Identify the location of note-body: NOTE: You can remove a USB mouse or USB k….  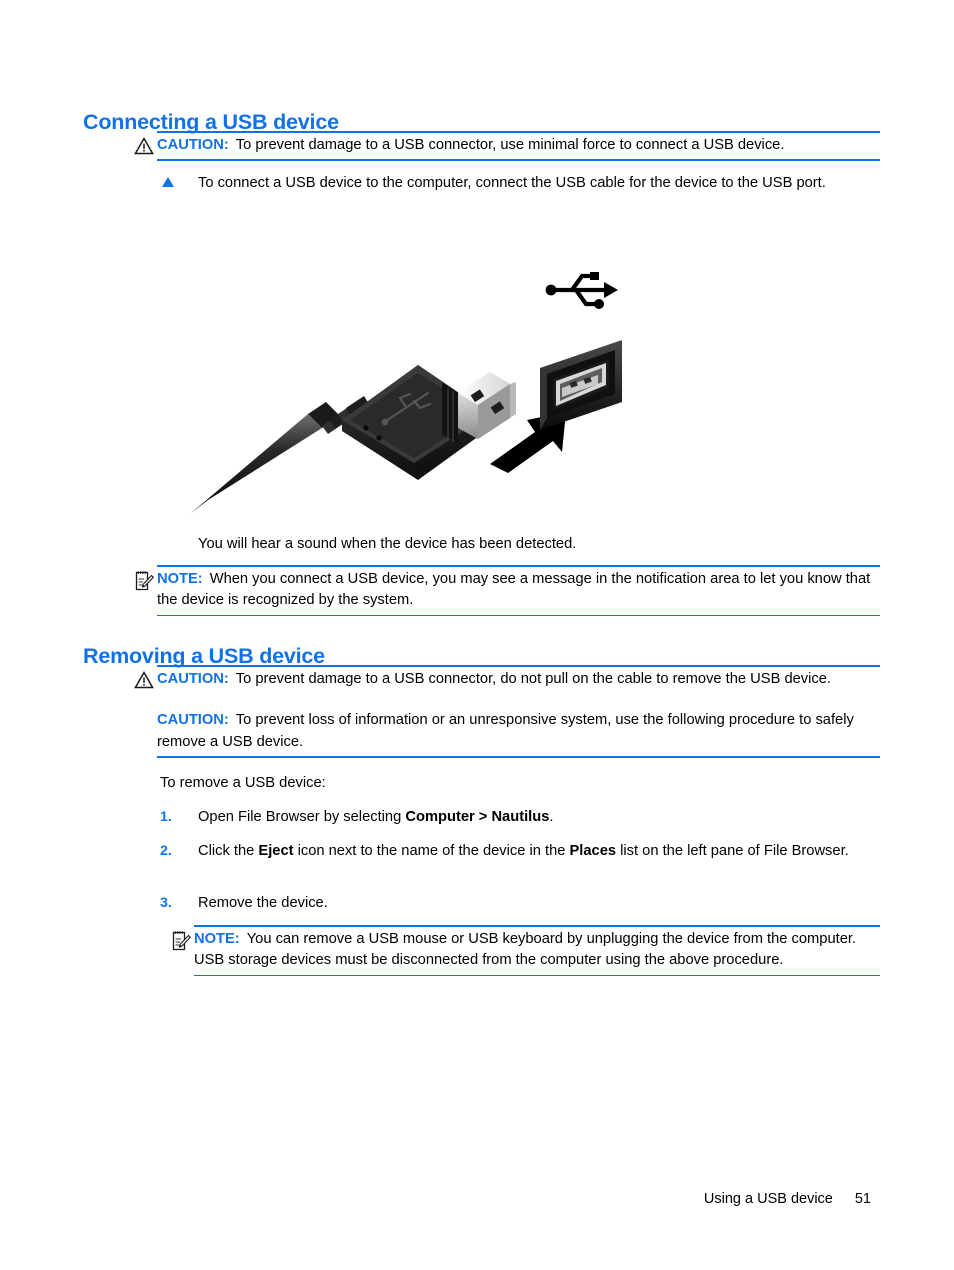
(525, 951).